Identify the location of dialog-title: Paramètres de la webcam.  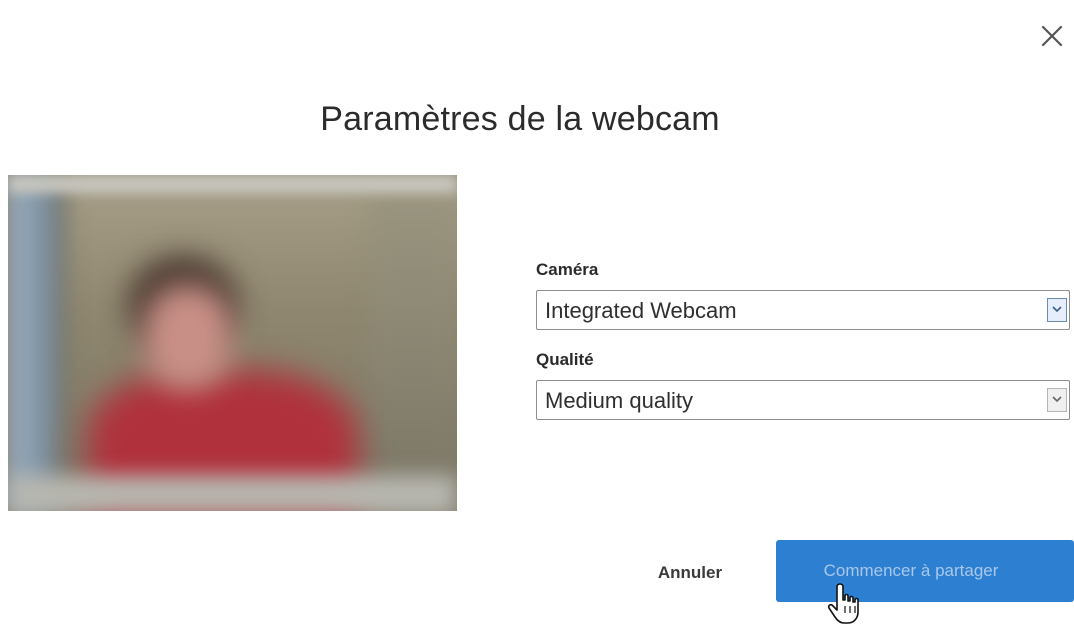
(520, 119).